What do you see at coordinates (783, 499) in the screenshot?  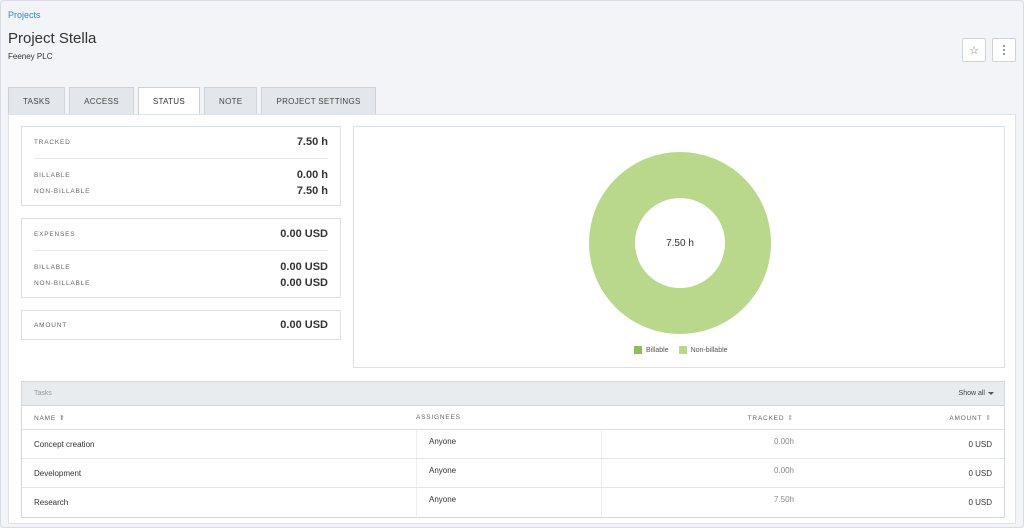 I see `task-tracked: 7.50h` at bounding box center [783, 499].